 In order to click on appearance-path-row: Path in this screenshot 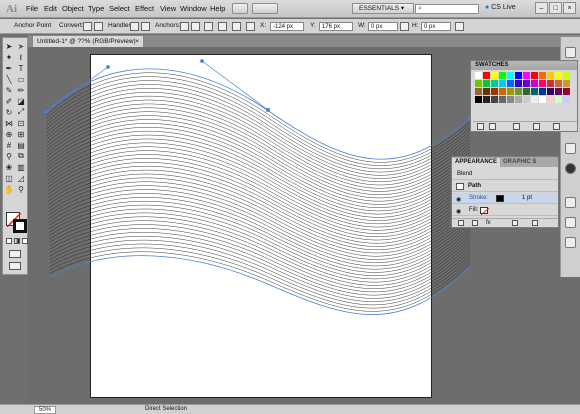, I will do `click(505, 186)`.